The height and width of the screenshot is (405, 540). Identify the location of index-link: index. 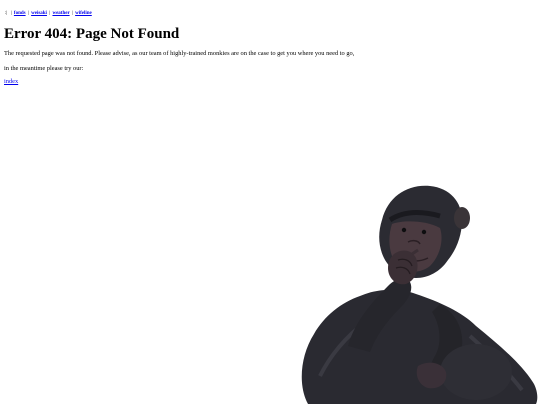
(11, 82).